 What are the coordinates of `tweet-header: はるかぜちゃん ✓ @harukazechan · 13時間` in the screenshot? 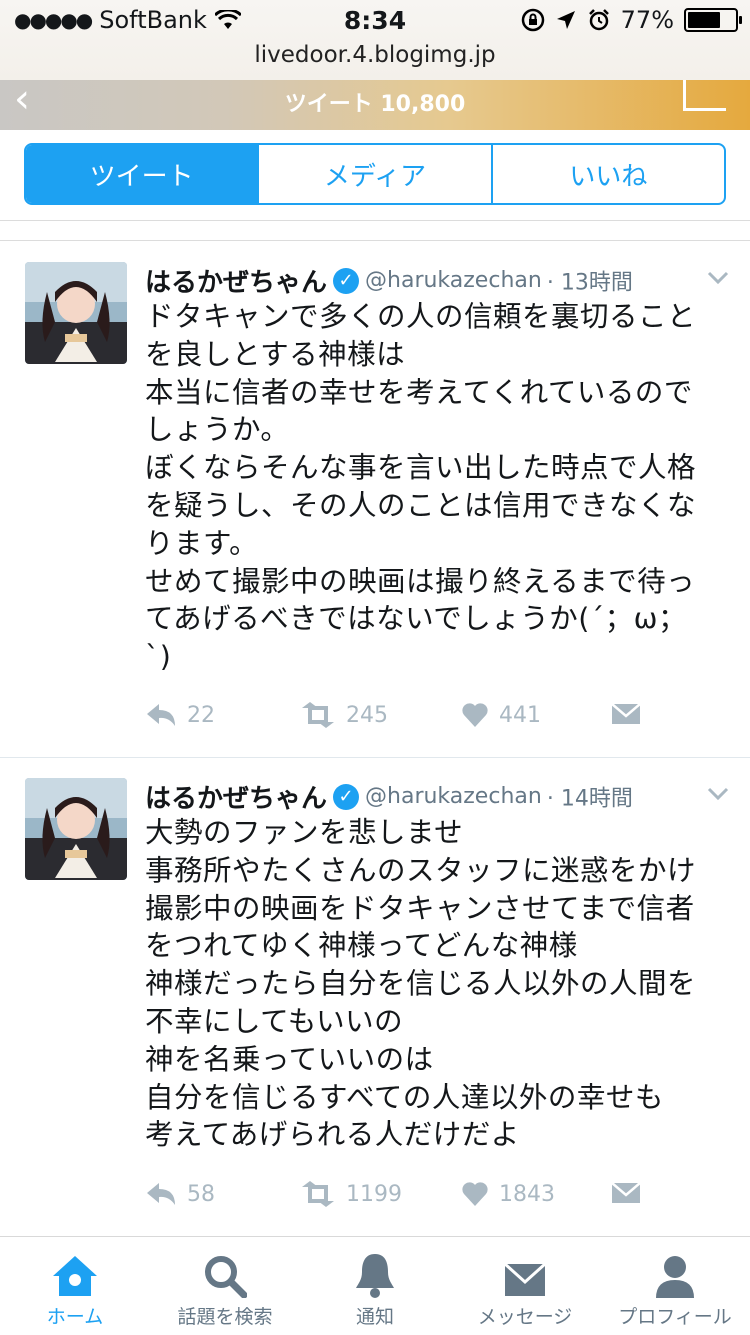 It's located at (440, 282).